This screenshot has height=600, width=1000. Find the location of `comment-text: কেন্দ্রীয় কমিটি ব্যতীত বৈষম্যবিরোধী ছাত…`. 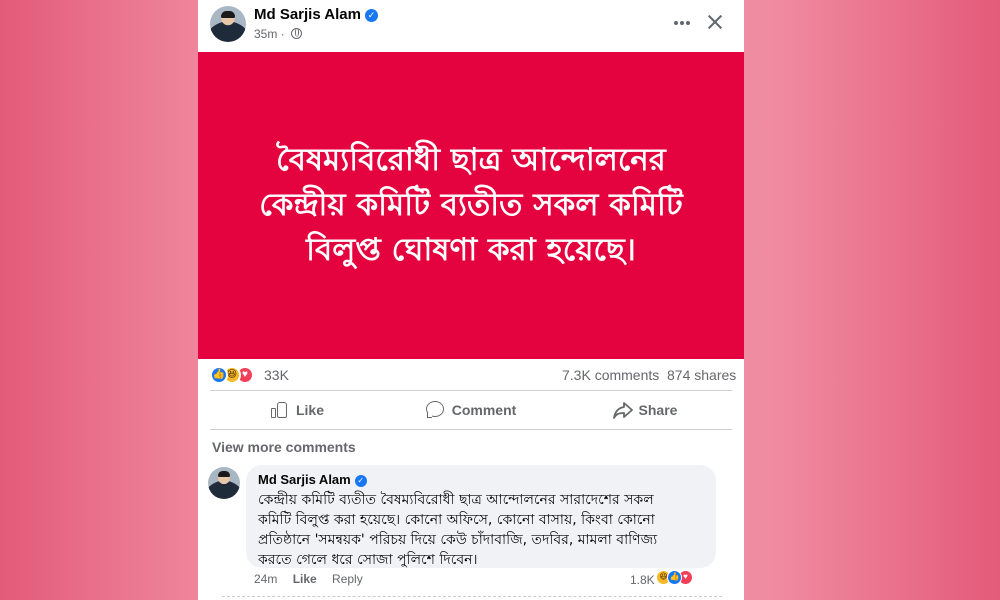

comment-text: কেন্দ্রীয় কমিটি ব্যতীত বৈষম্যবিরোধী ছাত… is located at coordinates (458, 530).